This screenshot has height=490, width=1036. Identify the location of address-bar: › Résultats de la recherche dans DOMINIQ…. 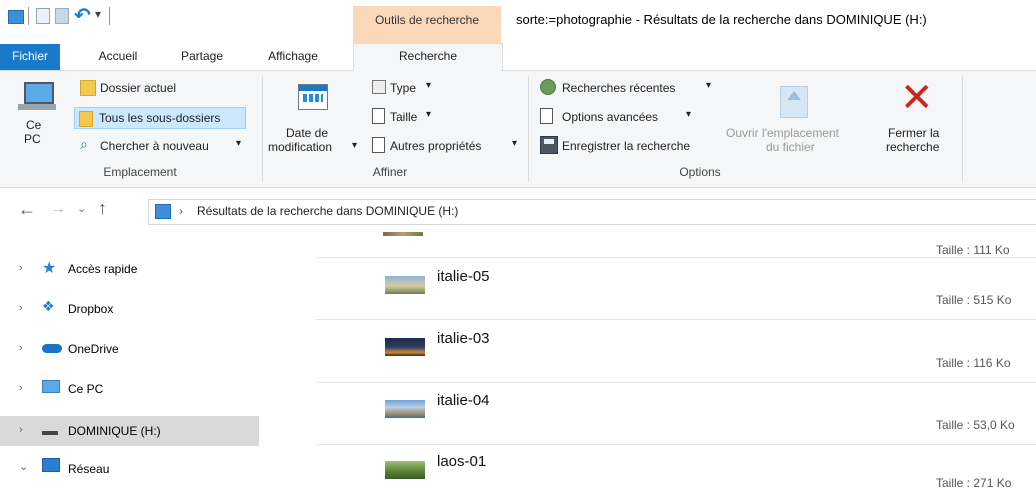
(592, 212).